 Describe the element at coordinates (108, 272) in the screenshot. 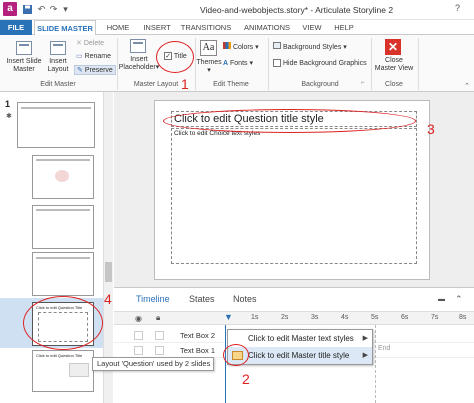

I see `scrollbar-thumb` at that location.